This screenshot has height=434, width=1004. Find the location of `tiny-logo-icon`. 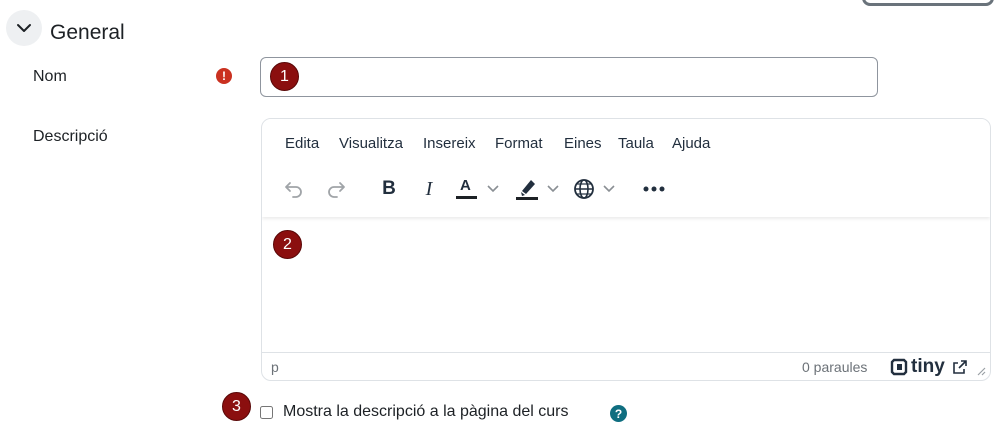

tiny-logo-icon is located at coordinates (899, 367).